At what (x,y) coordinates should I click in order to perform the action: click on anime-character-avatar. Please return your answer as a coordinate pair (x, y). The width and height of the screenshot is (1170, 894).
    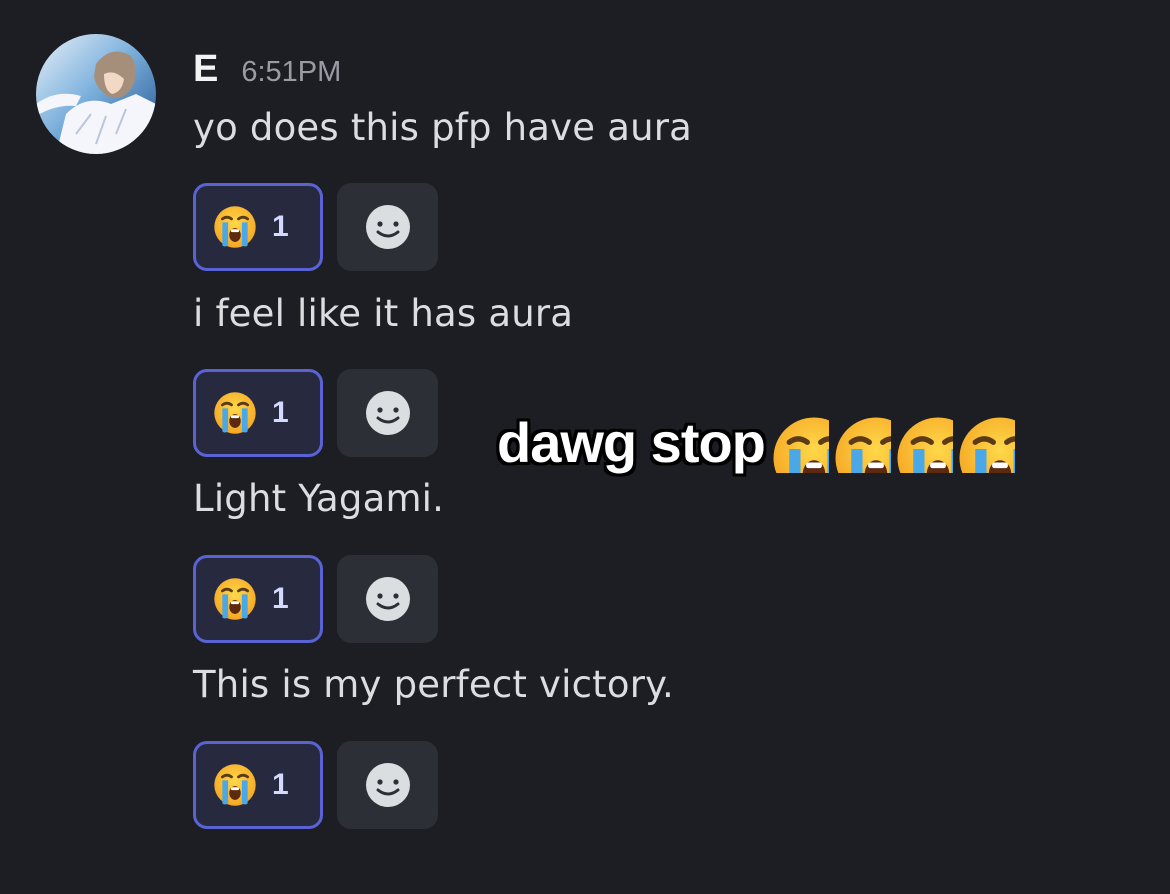
    Looking at the image, I should click on (96, 94).